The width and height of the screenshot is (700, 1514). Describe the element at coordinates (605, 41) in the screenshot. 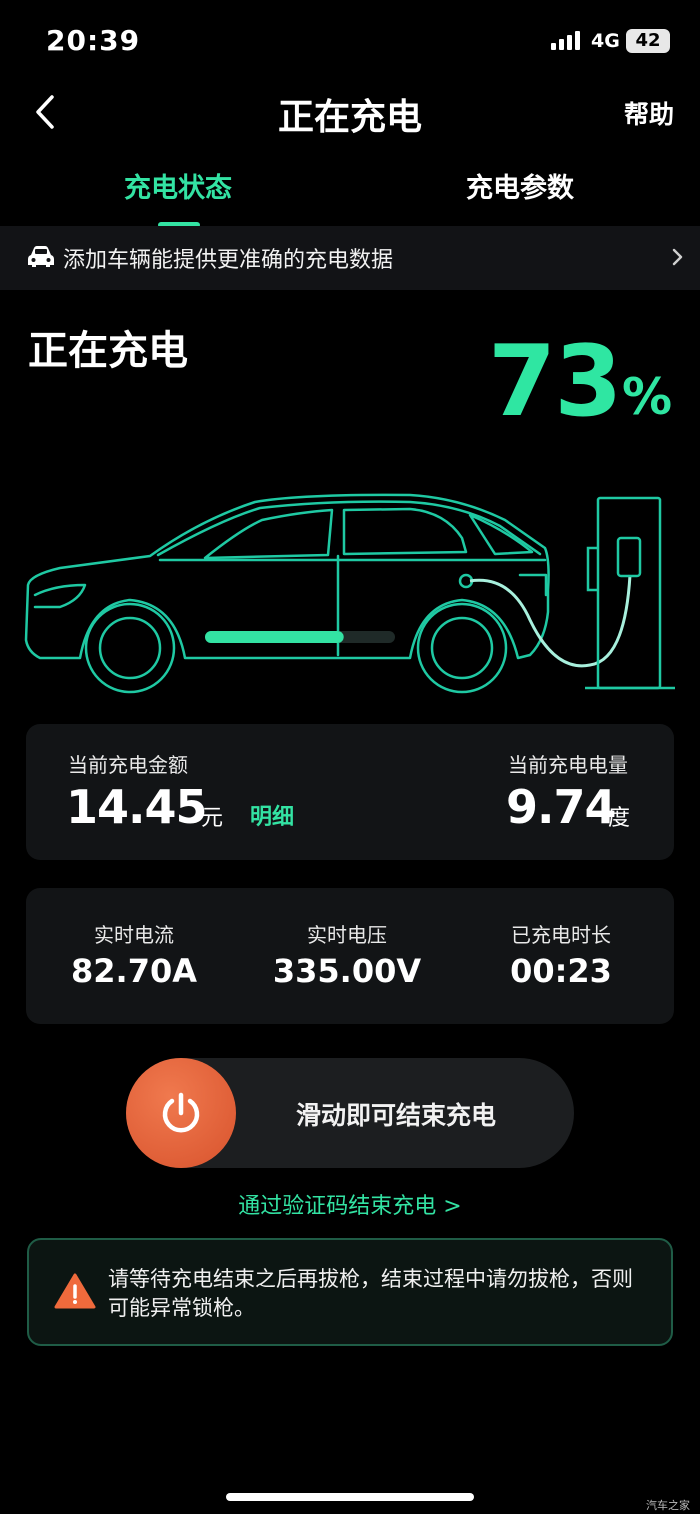

I see `network-type: 4G` at that location.